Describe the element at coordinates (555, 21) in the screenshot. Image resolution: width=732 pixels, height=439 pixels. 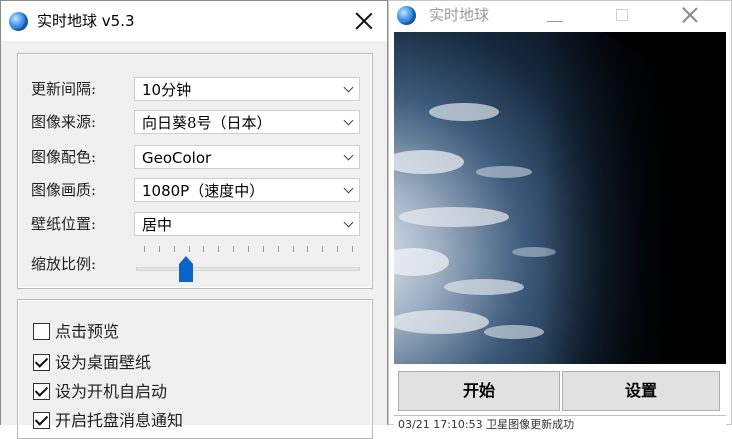
I see `minimize-icon` at that location.